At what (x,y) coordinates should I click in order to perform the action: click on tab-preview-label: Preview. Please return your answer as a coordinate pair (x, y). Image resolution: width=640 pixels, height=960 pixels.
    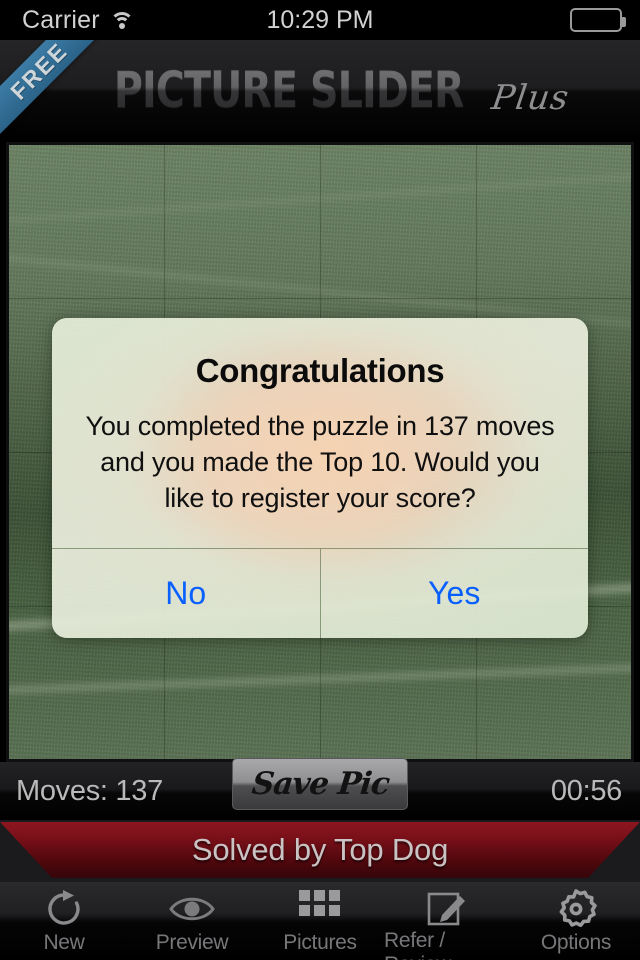
    Looking at the image, I should click on (192, 942).